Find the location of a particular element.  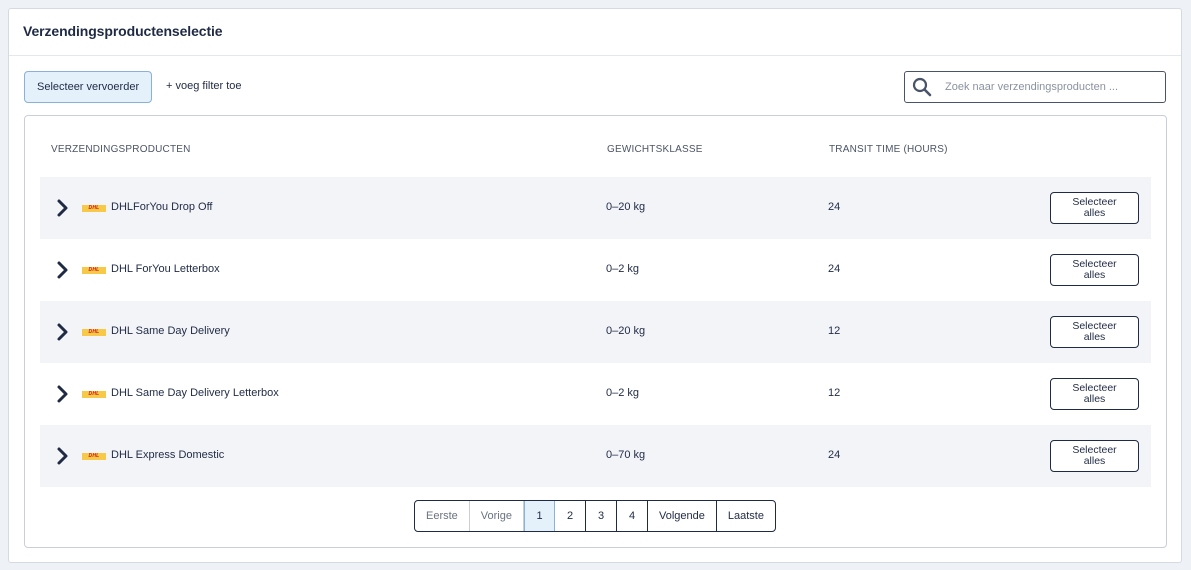

pagination-page-3: 3 is located at coordinates (601, 516).